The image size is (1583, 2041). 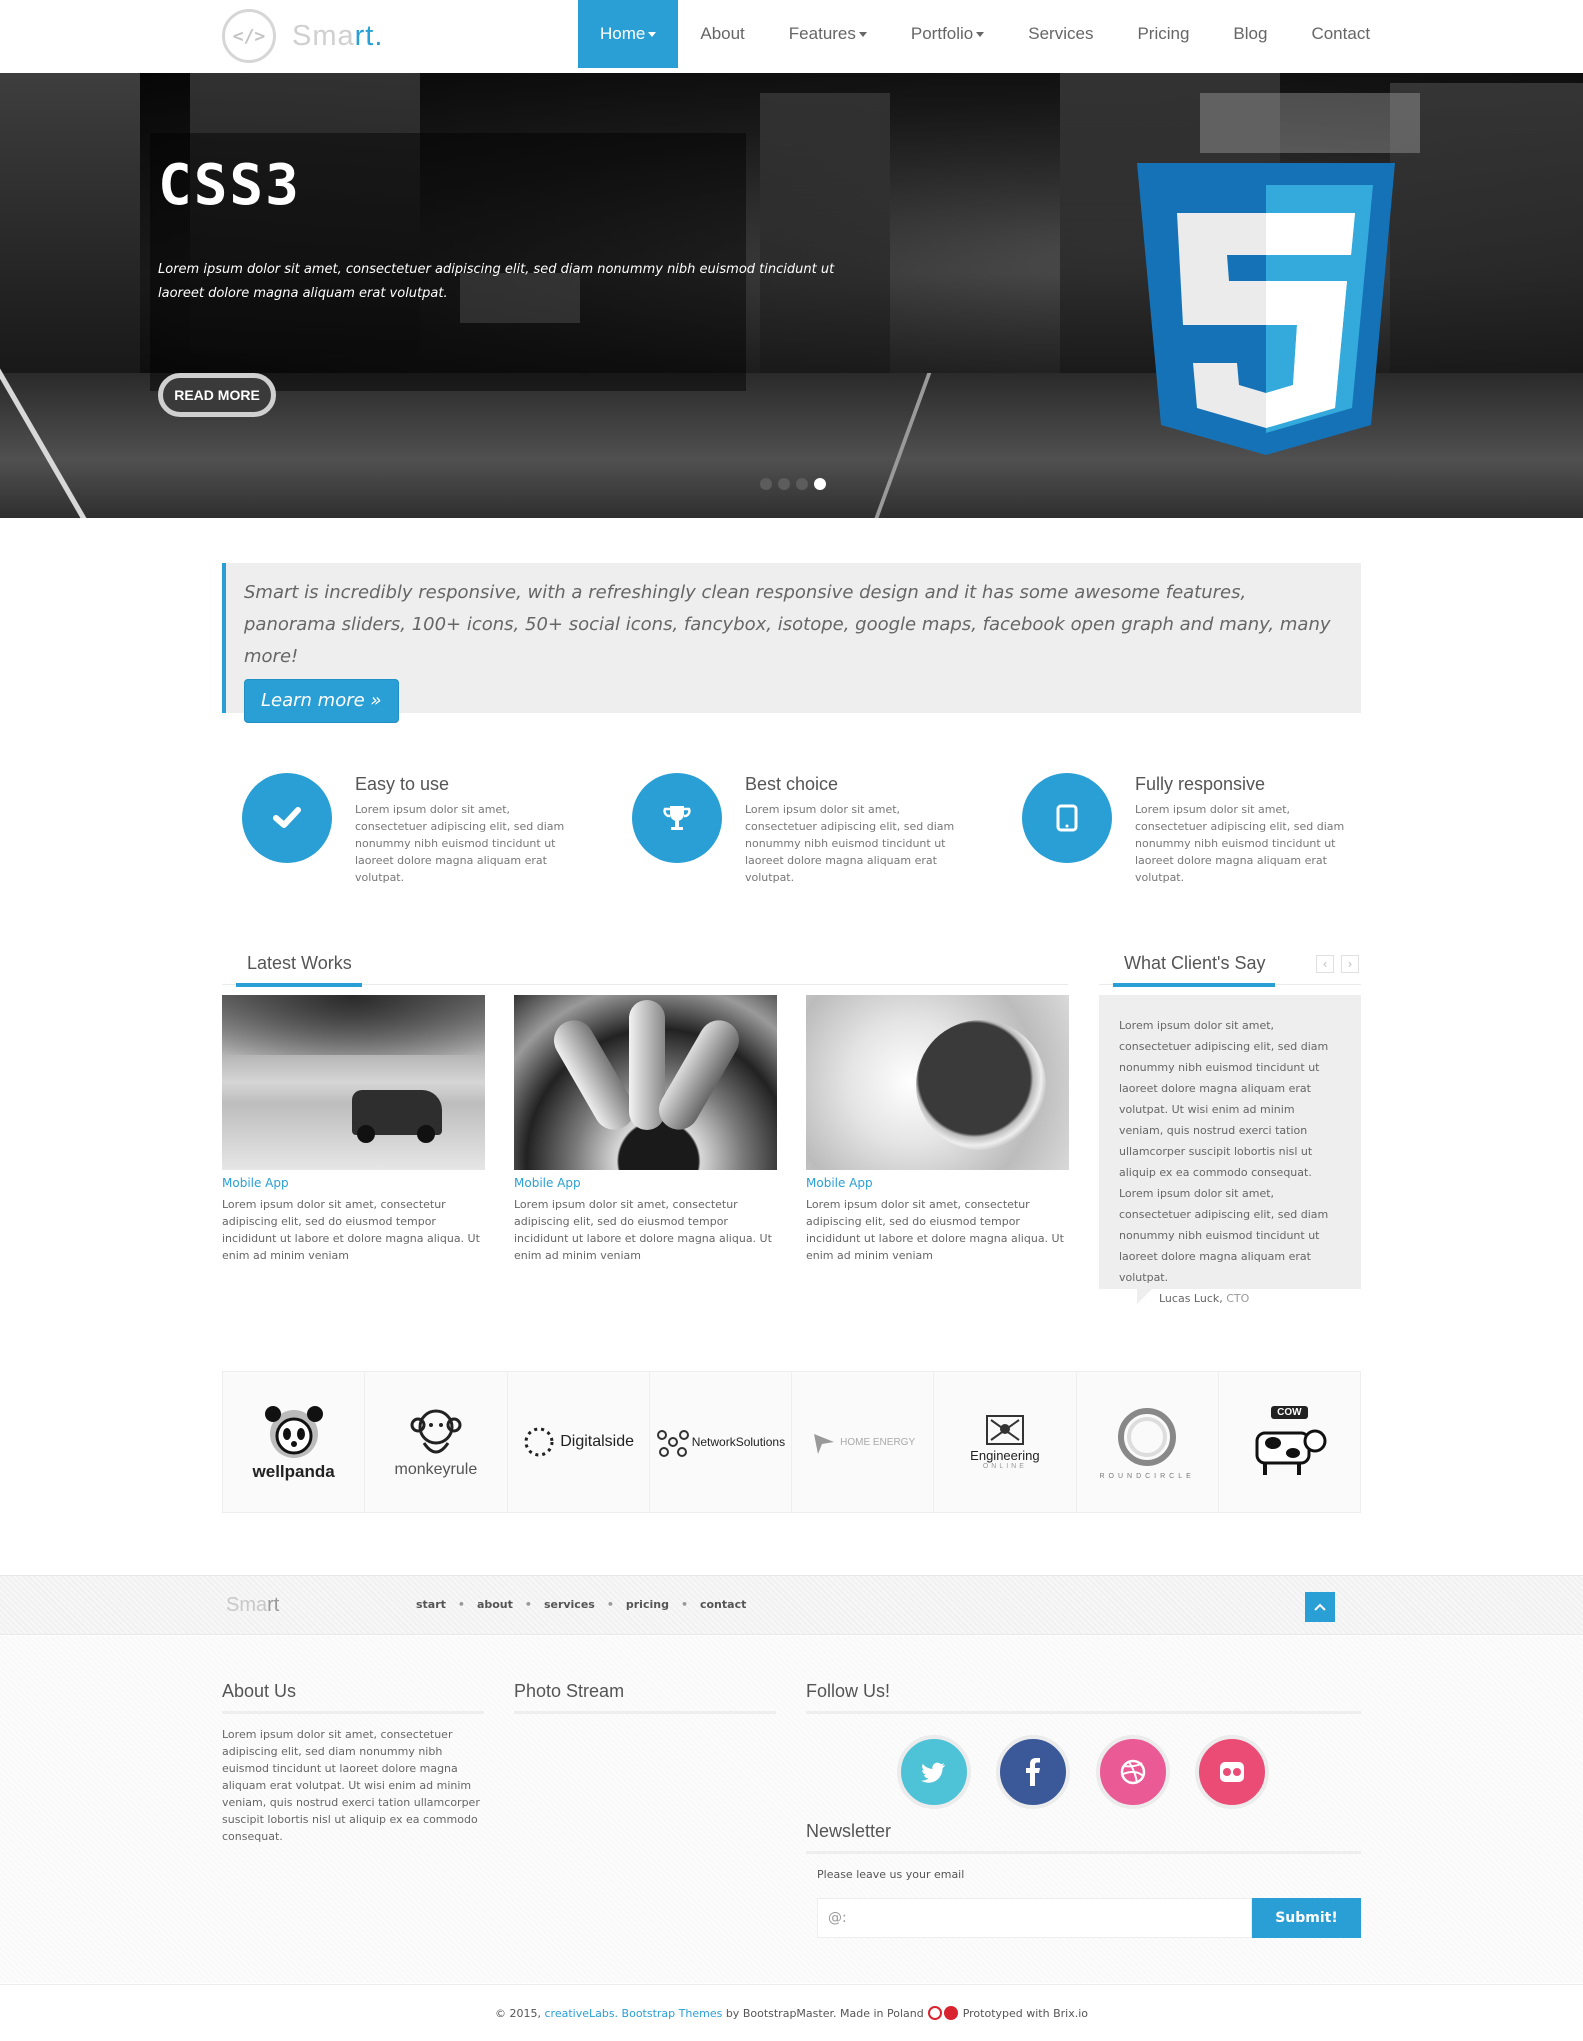 I want to click on newsletter-label: Please leave us your email, so click(x=891, y=1874).